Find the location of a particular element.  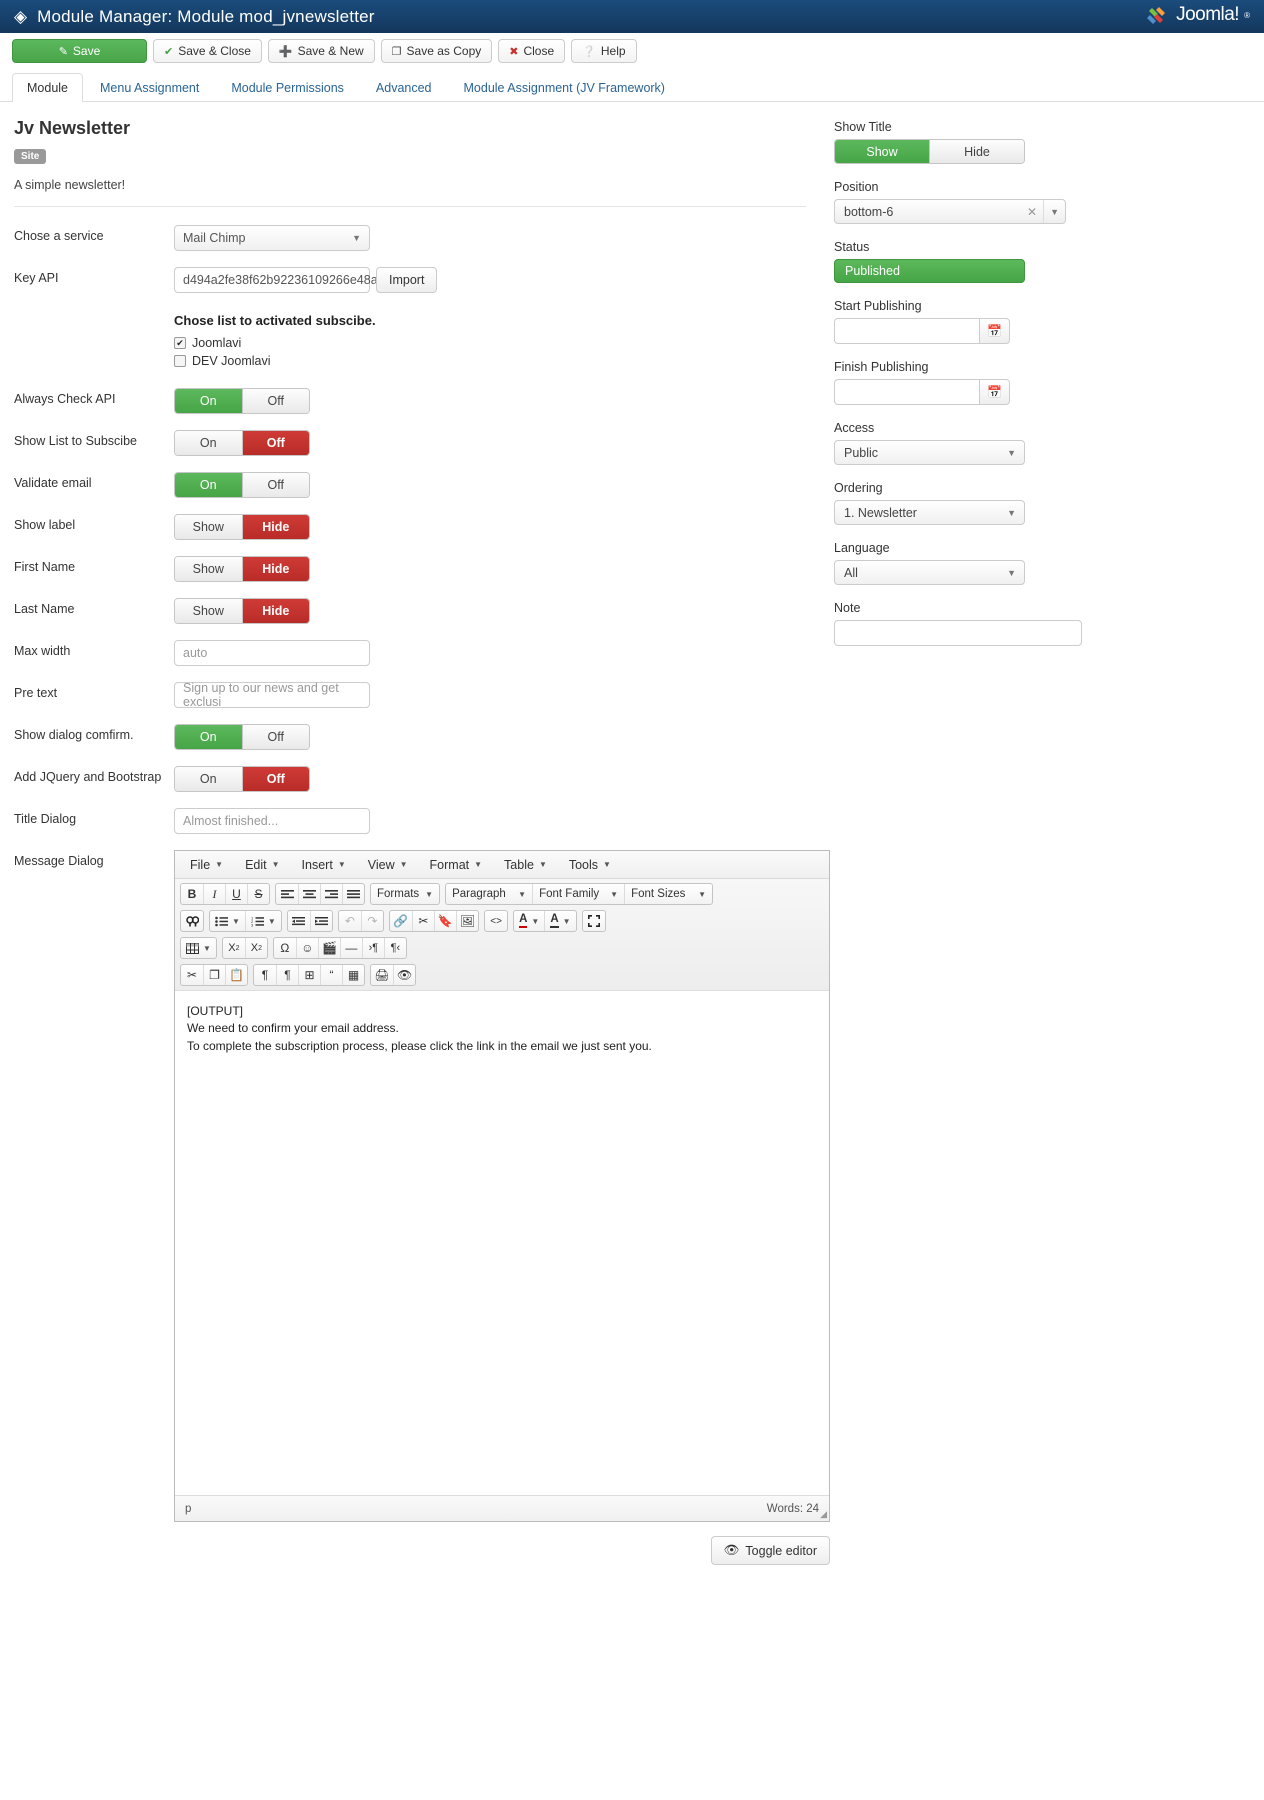

menu-format: Format ▼ is located at coordinates (456, 864).